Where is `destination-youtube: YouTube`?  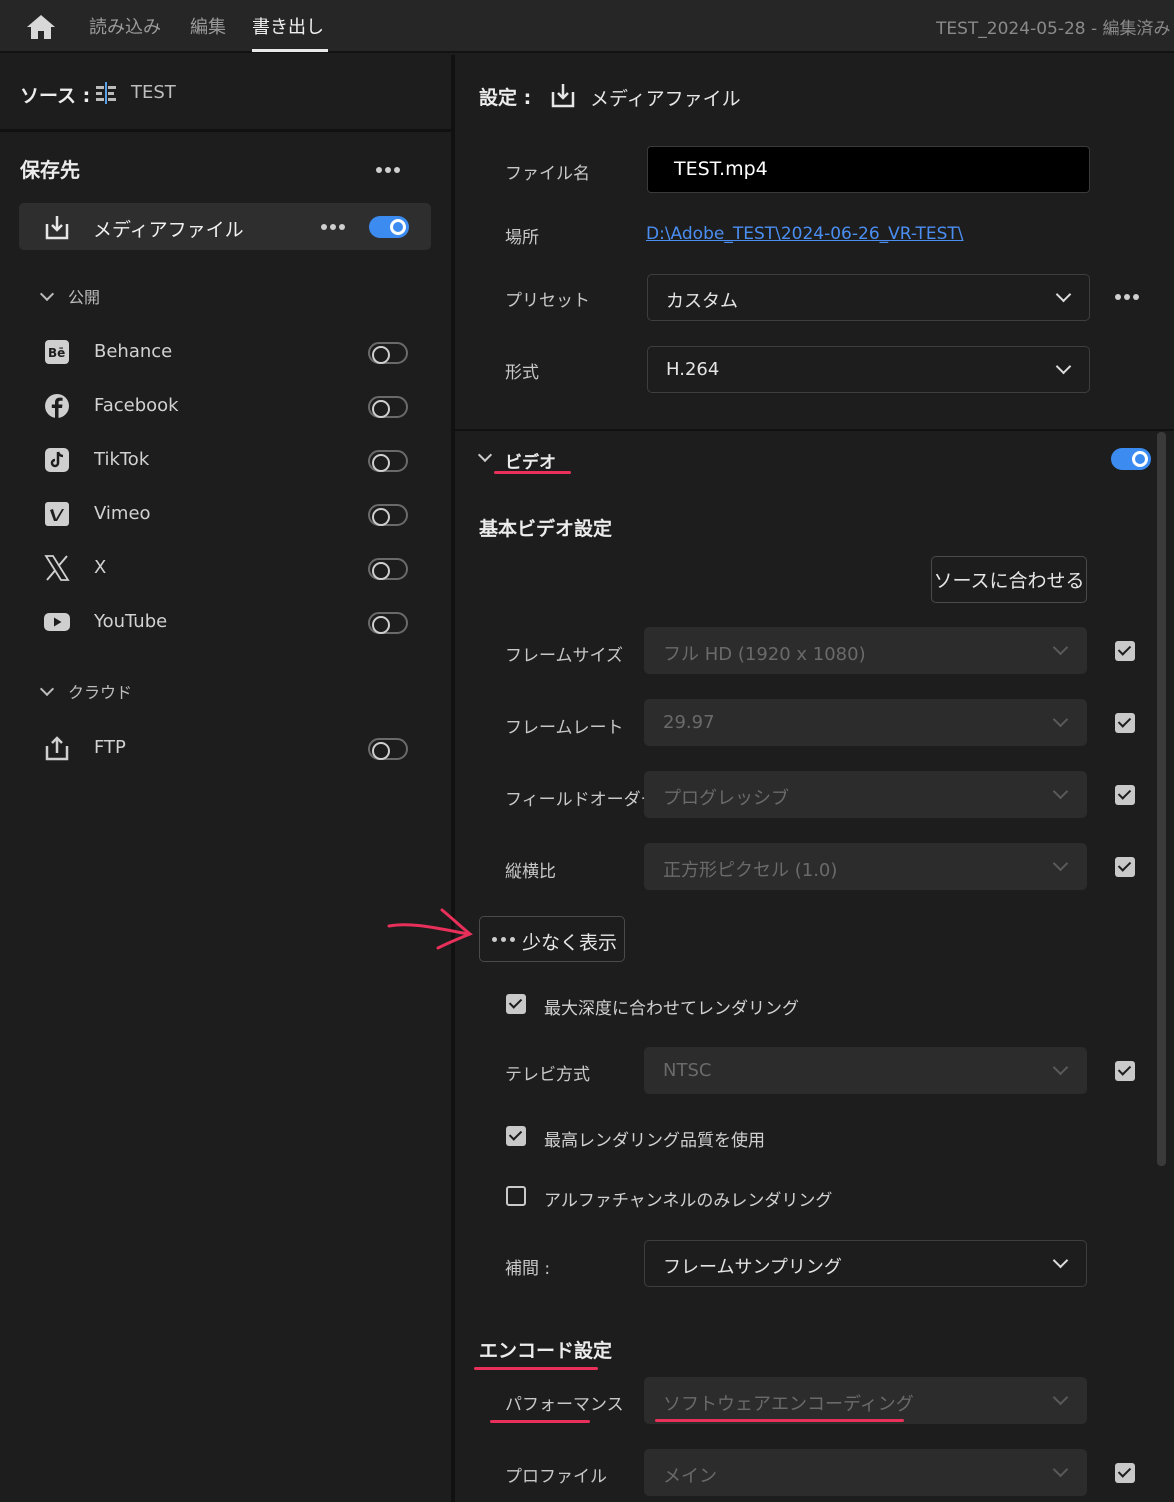 destination-youtube: YouTube is located at coordinates (225, 623).